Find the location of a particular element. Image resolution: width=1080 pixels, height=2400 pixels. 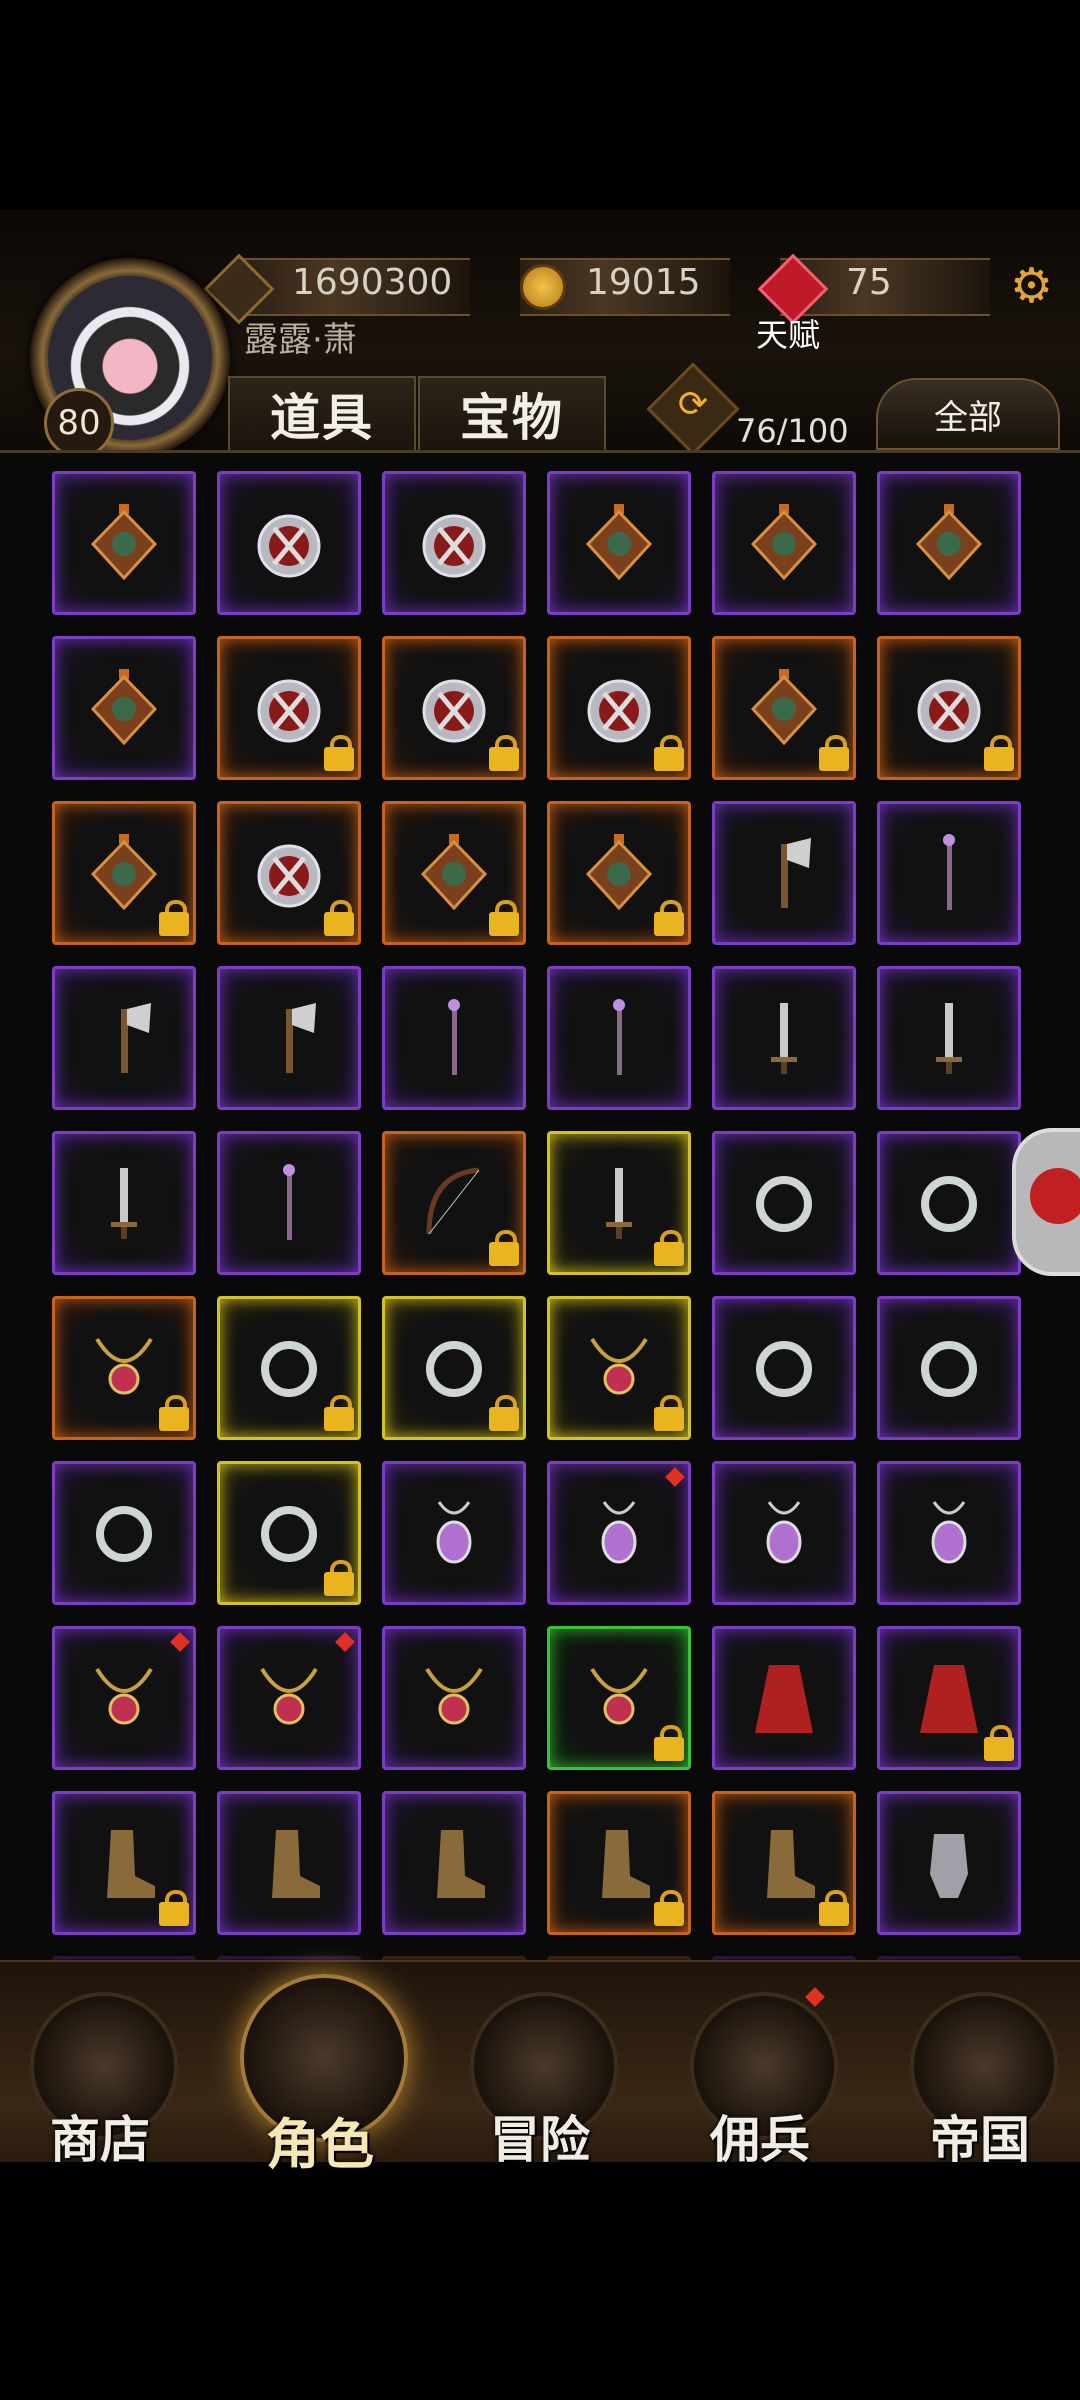

side-float-button is located at coordinates (1046, 1202).